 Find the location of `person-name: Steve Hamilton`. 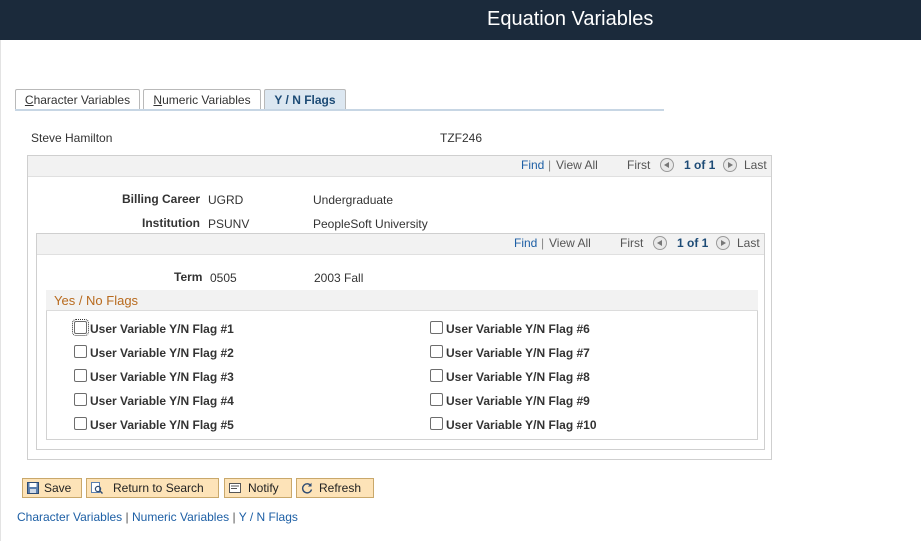

person-name: Steve Hamilton is located at coordinates (72, 138).